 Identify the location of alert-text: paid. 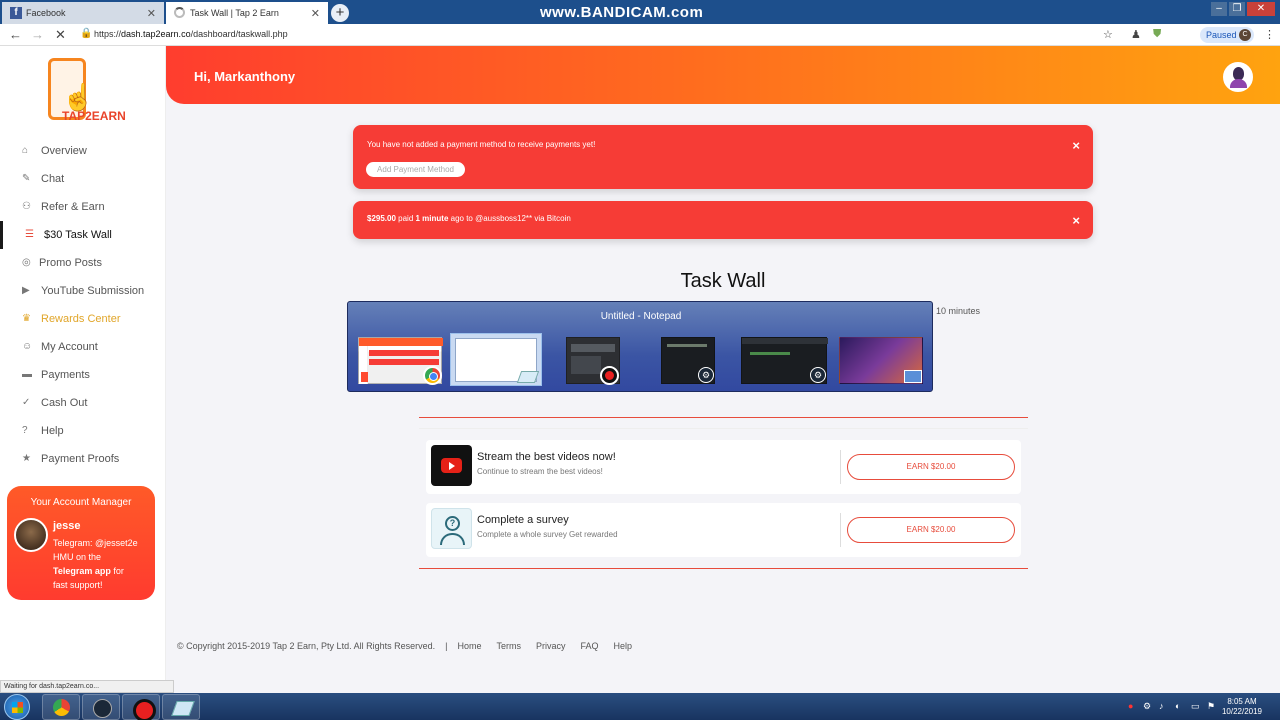
(405, 218).